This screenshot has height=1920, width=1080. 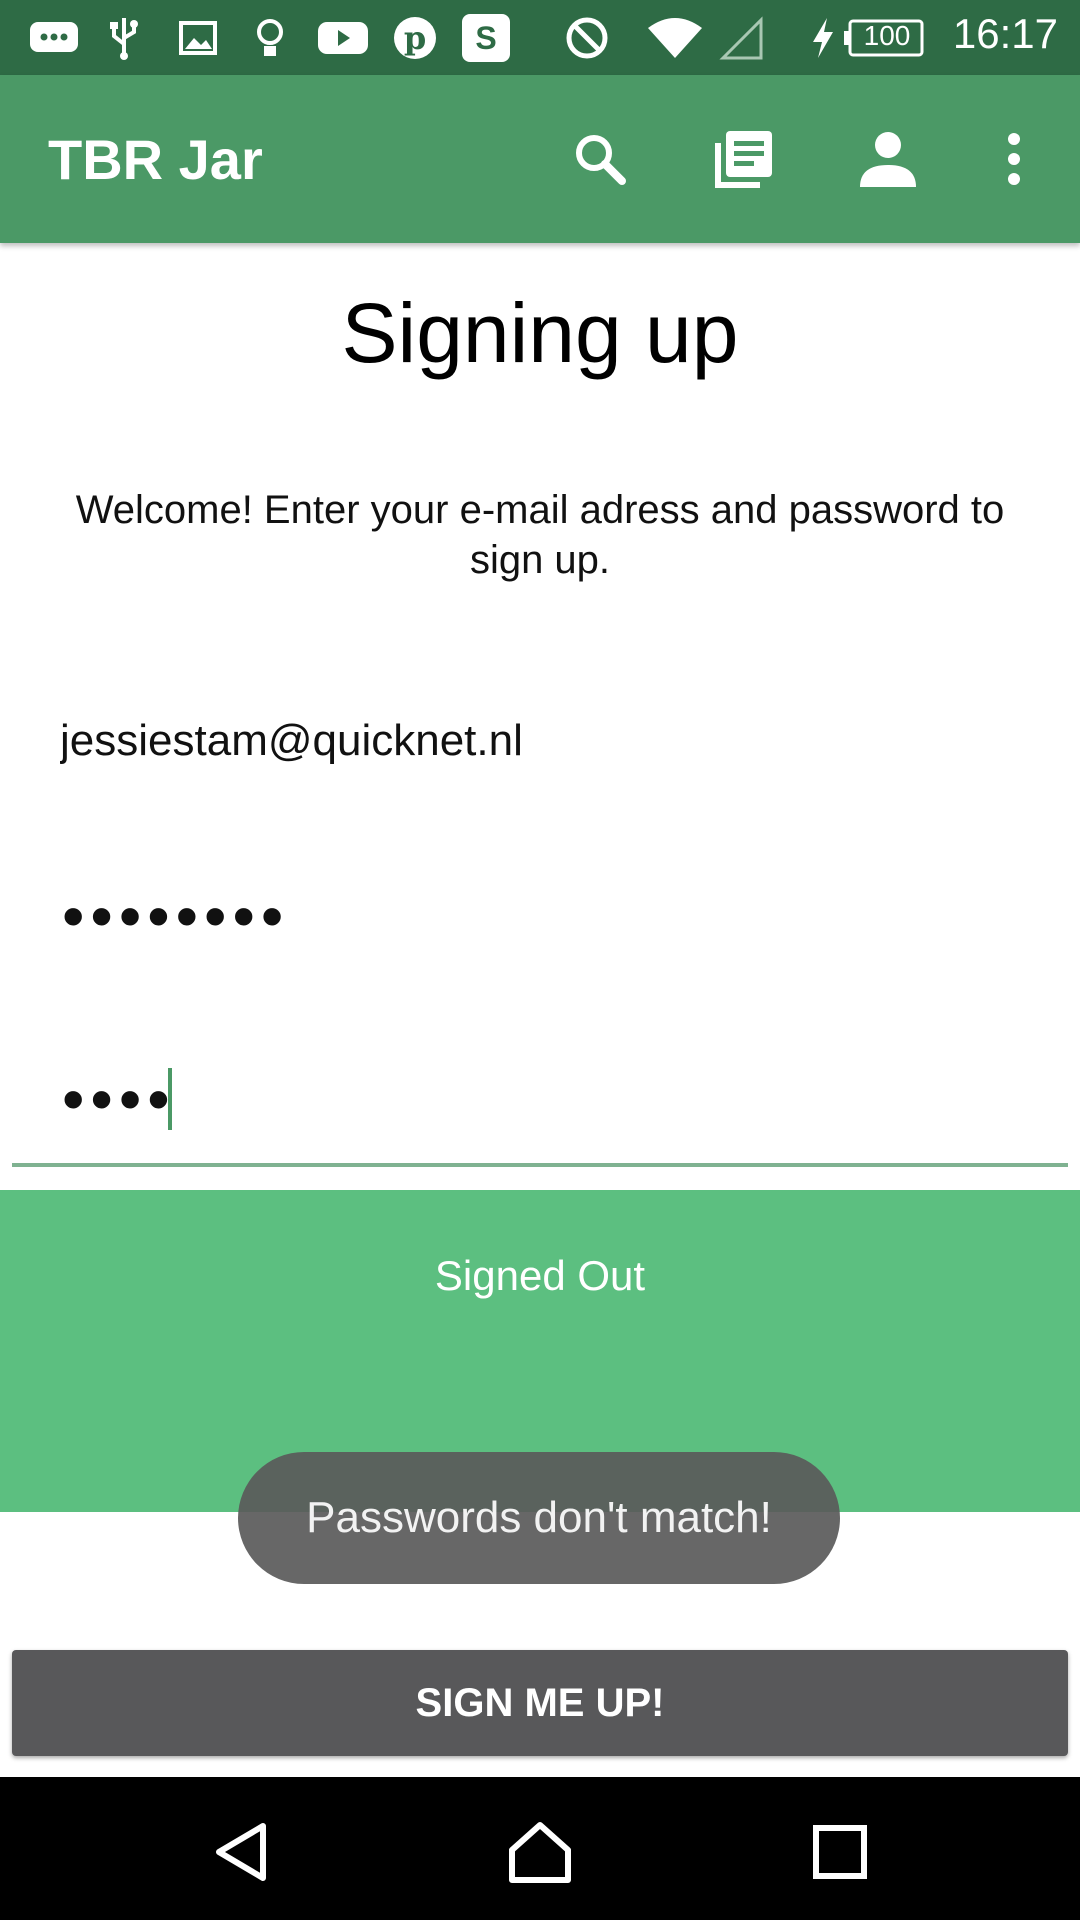 What do you see at coordinates (887, 35) in the screenshot?
I see `battery-level: 100` at bounding box center [887, 35].